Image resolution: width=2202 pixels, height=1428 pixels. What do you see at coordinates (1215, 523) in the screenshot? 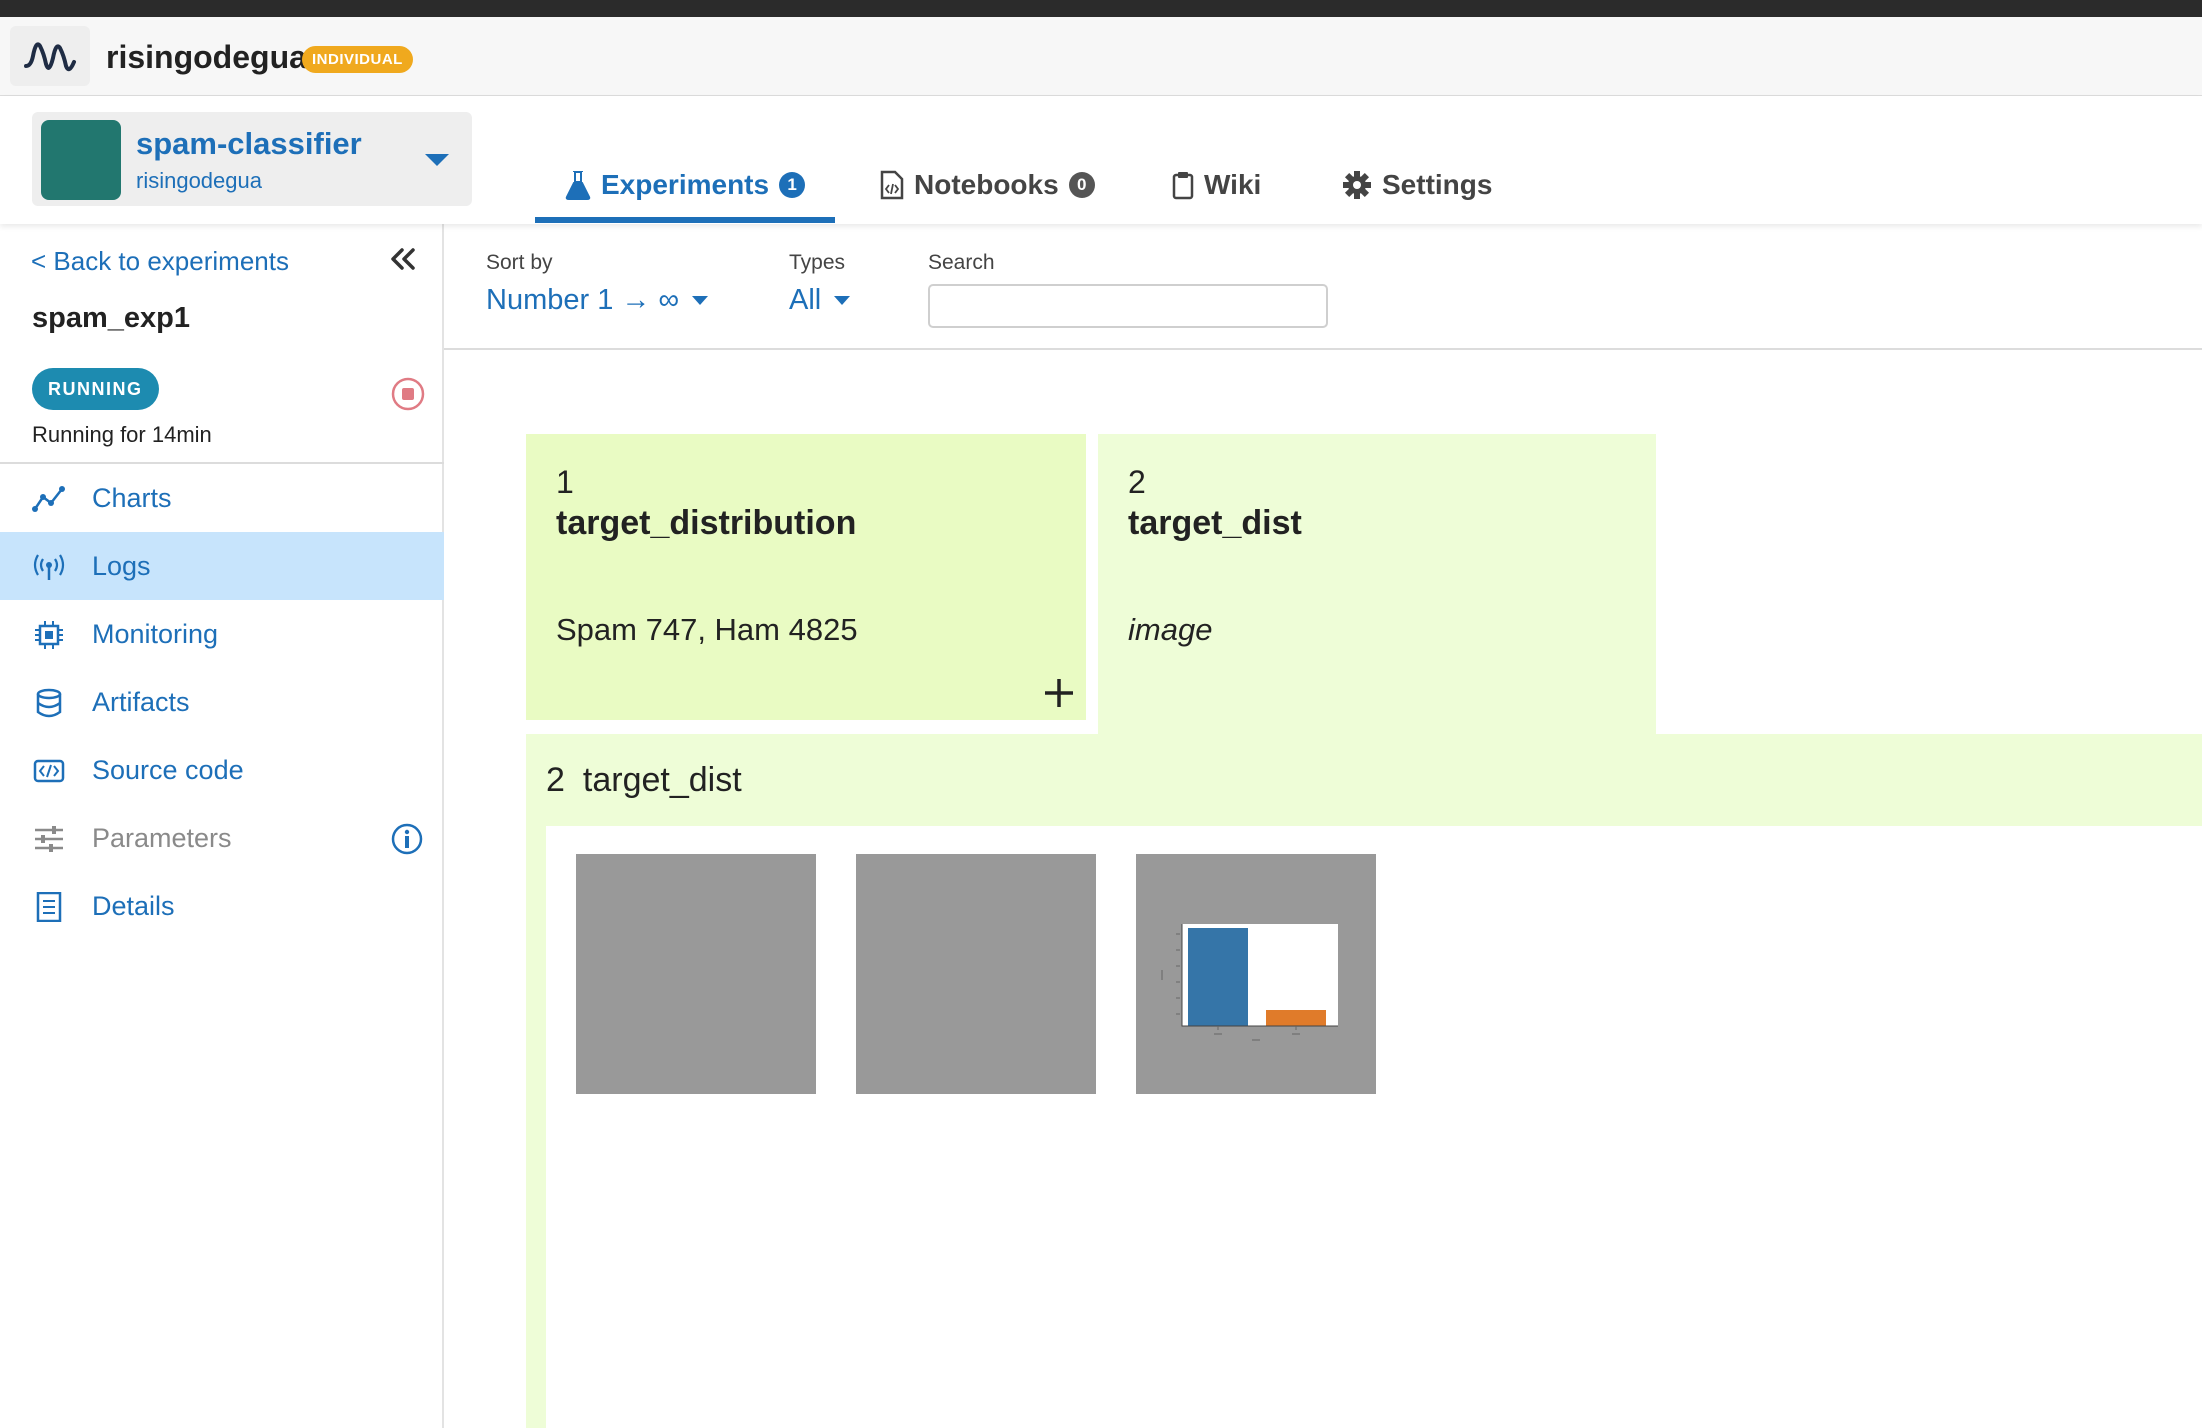
I see `log-name: target_dist` at bounding box center [1215, 523].